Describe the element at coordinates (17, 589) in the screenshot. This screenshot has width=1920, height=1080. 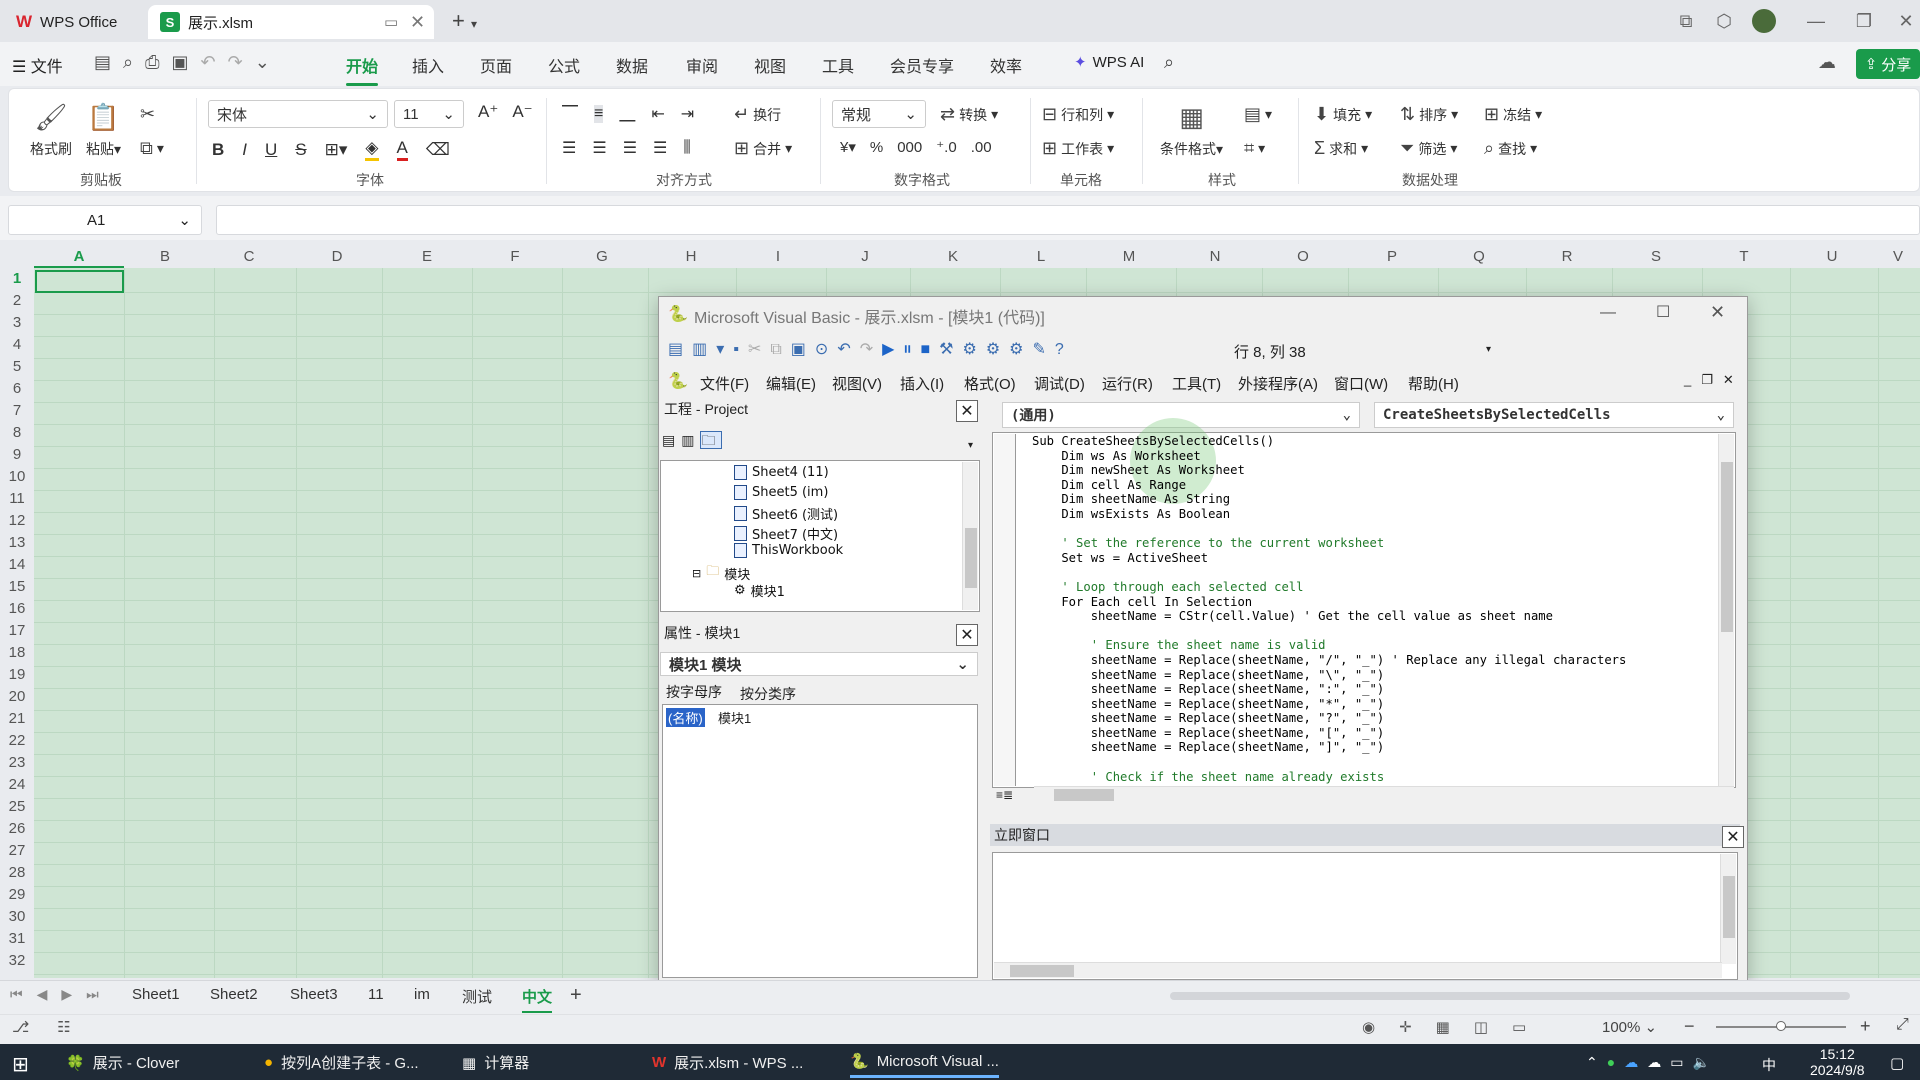
I see `row-header: 15` at that location.